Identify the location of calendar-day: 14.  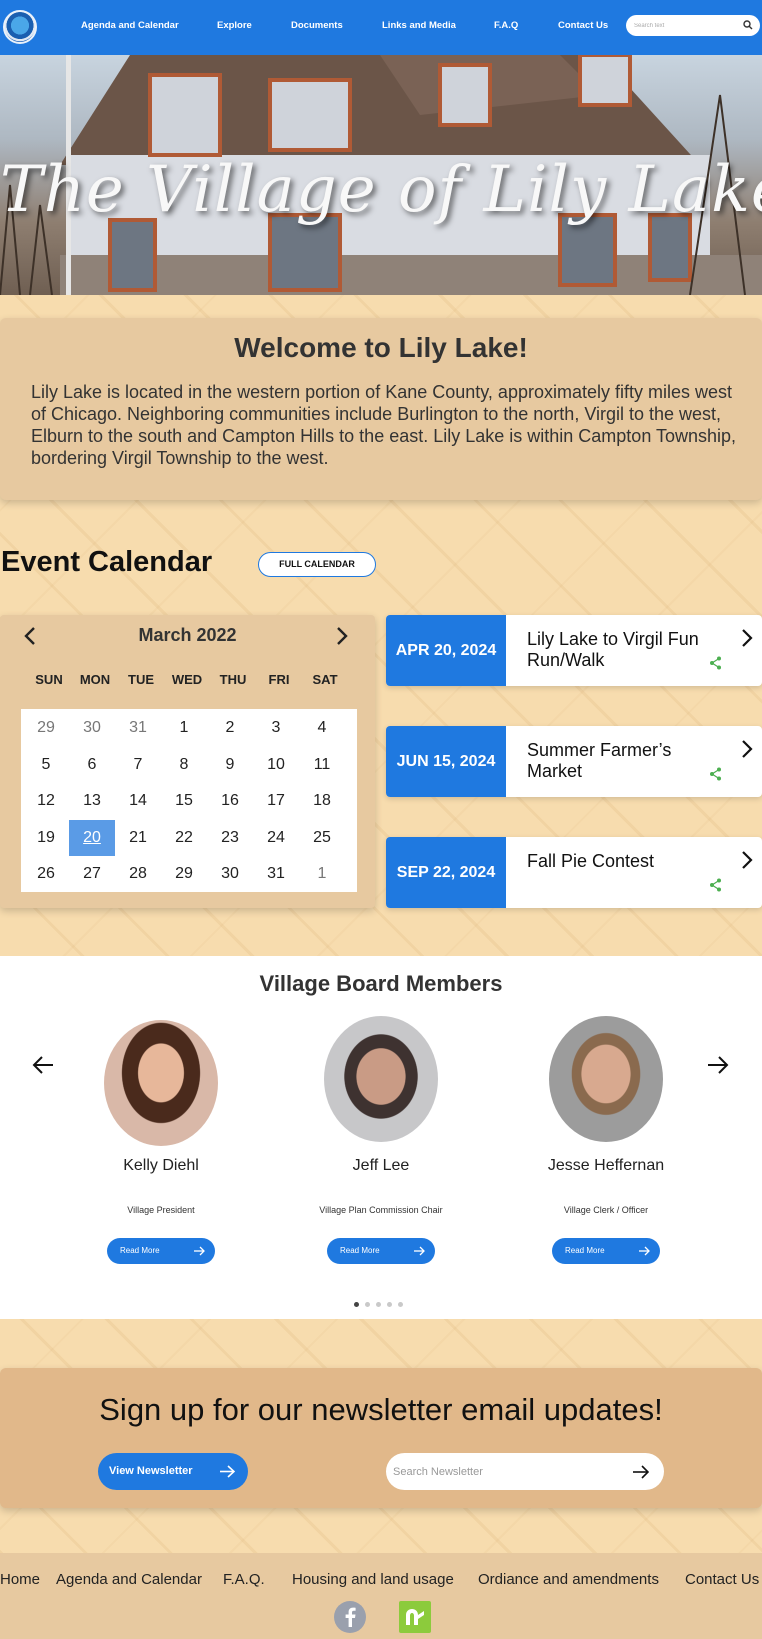
(138, 801).